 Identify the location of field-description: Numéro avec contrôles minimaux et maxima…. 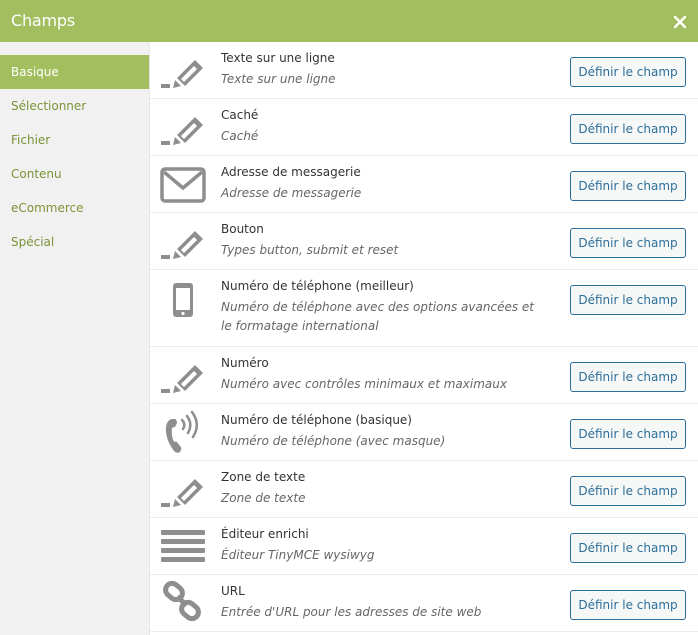
(364, 384).